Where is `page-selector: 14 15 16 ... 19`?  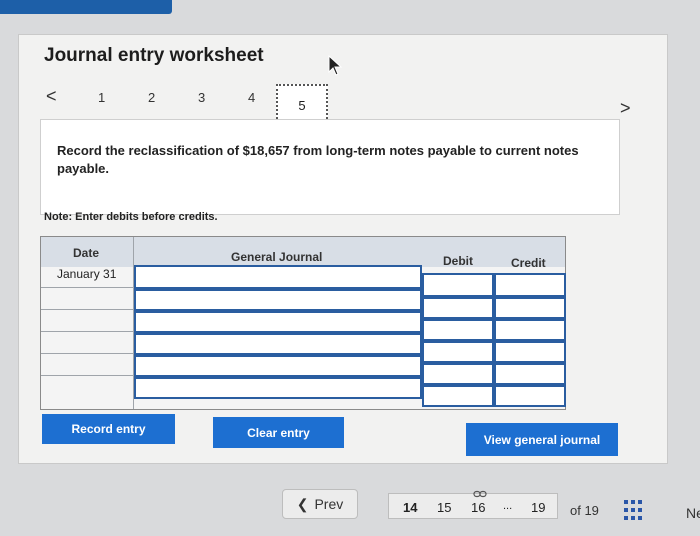
page-selector: 14 15 16 ... 19 is located at coordinates (473, 504).